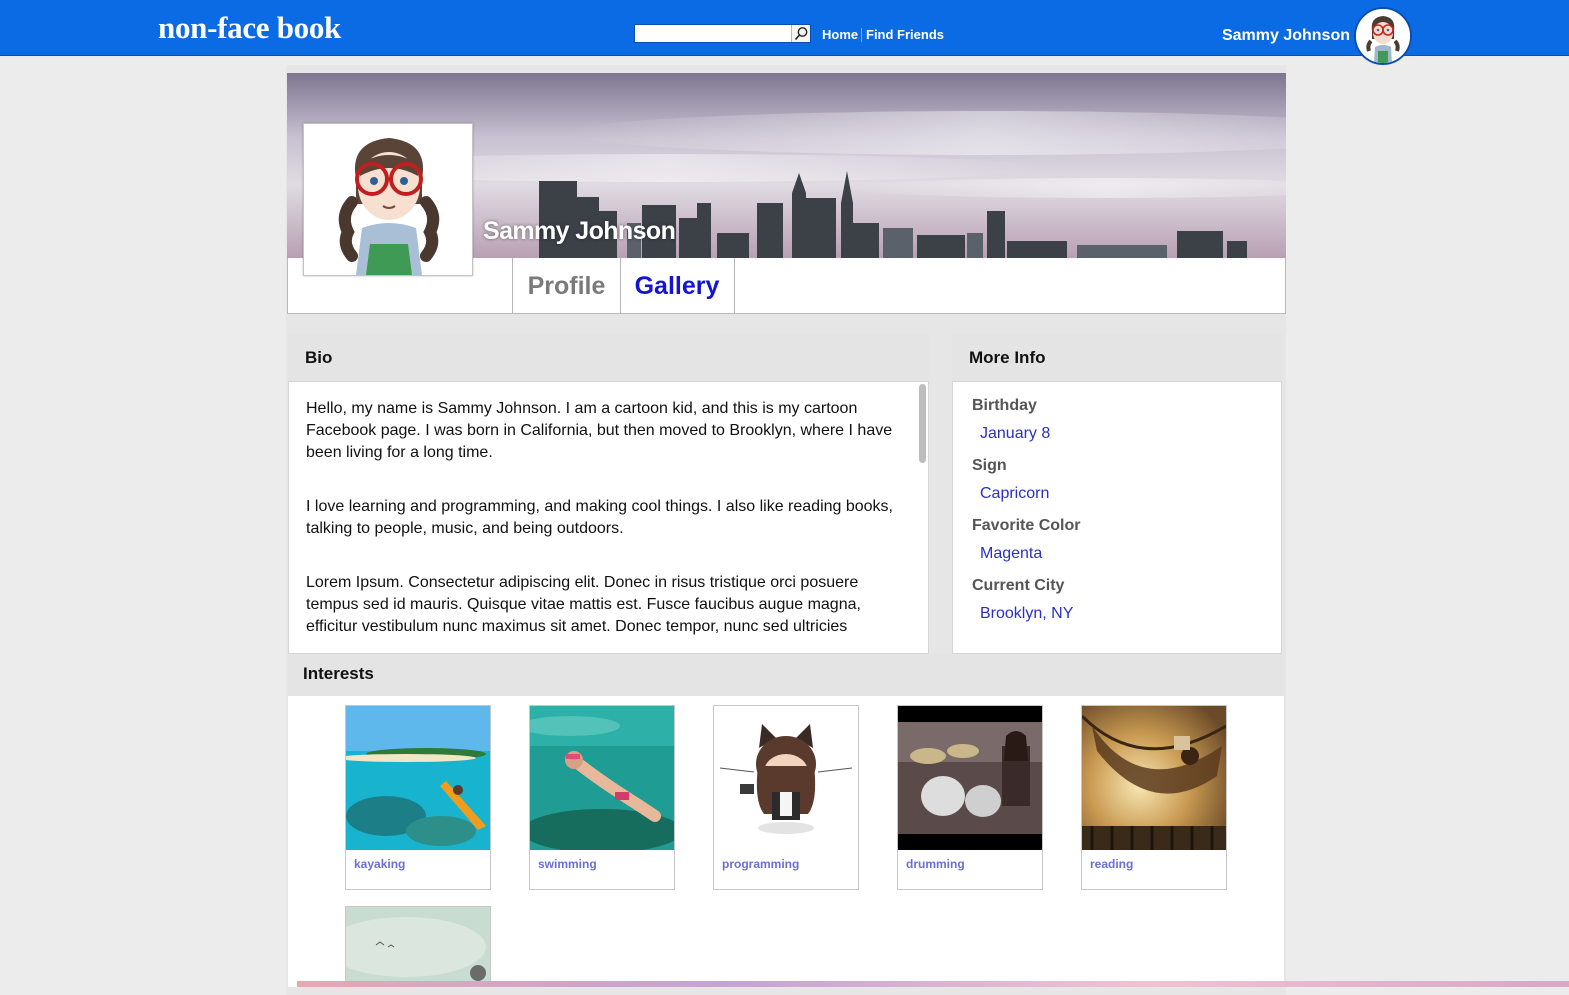 This screenshot has width=1569, height=995. What do you see at coordinates (933, 984) in the screenshot?
I see `browser-bottom-edge` at bounding box center [933, 984].